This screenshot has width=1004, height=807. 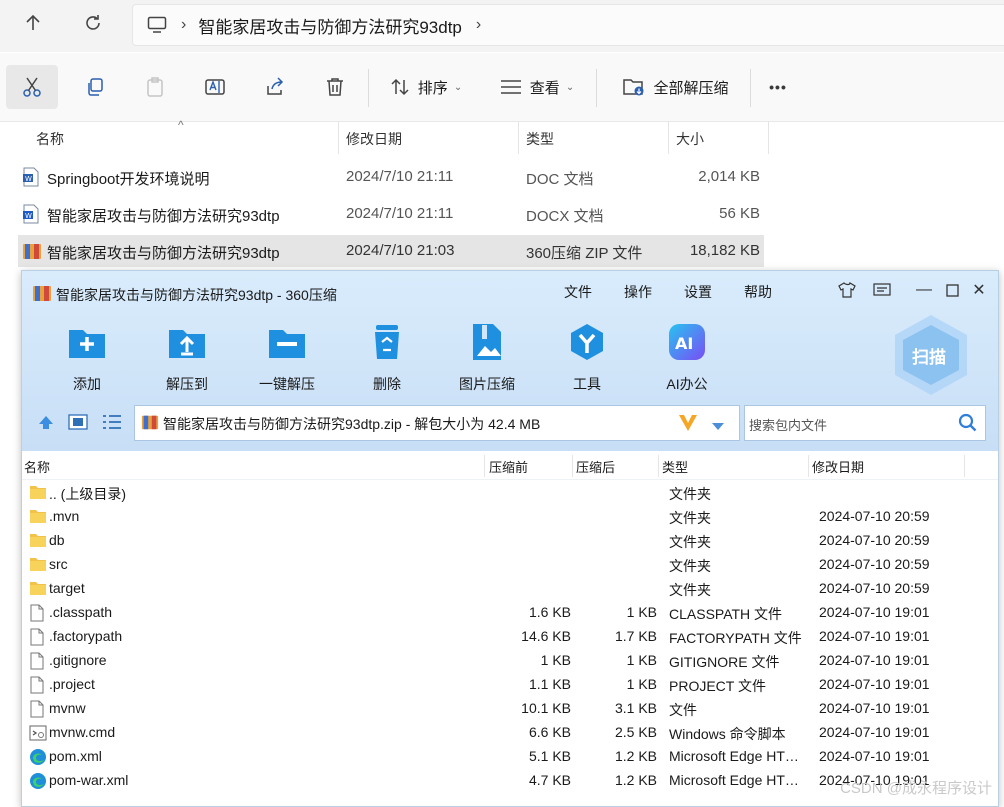 What do you see at coordinates (549, 684) in the screenshot?
I see `archive-row-before: 1.1 KB` at bounding box center [549, 684].